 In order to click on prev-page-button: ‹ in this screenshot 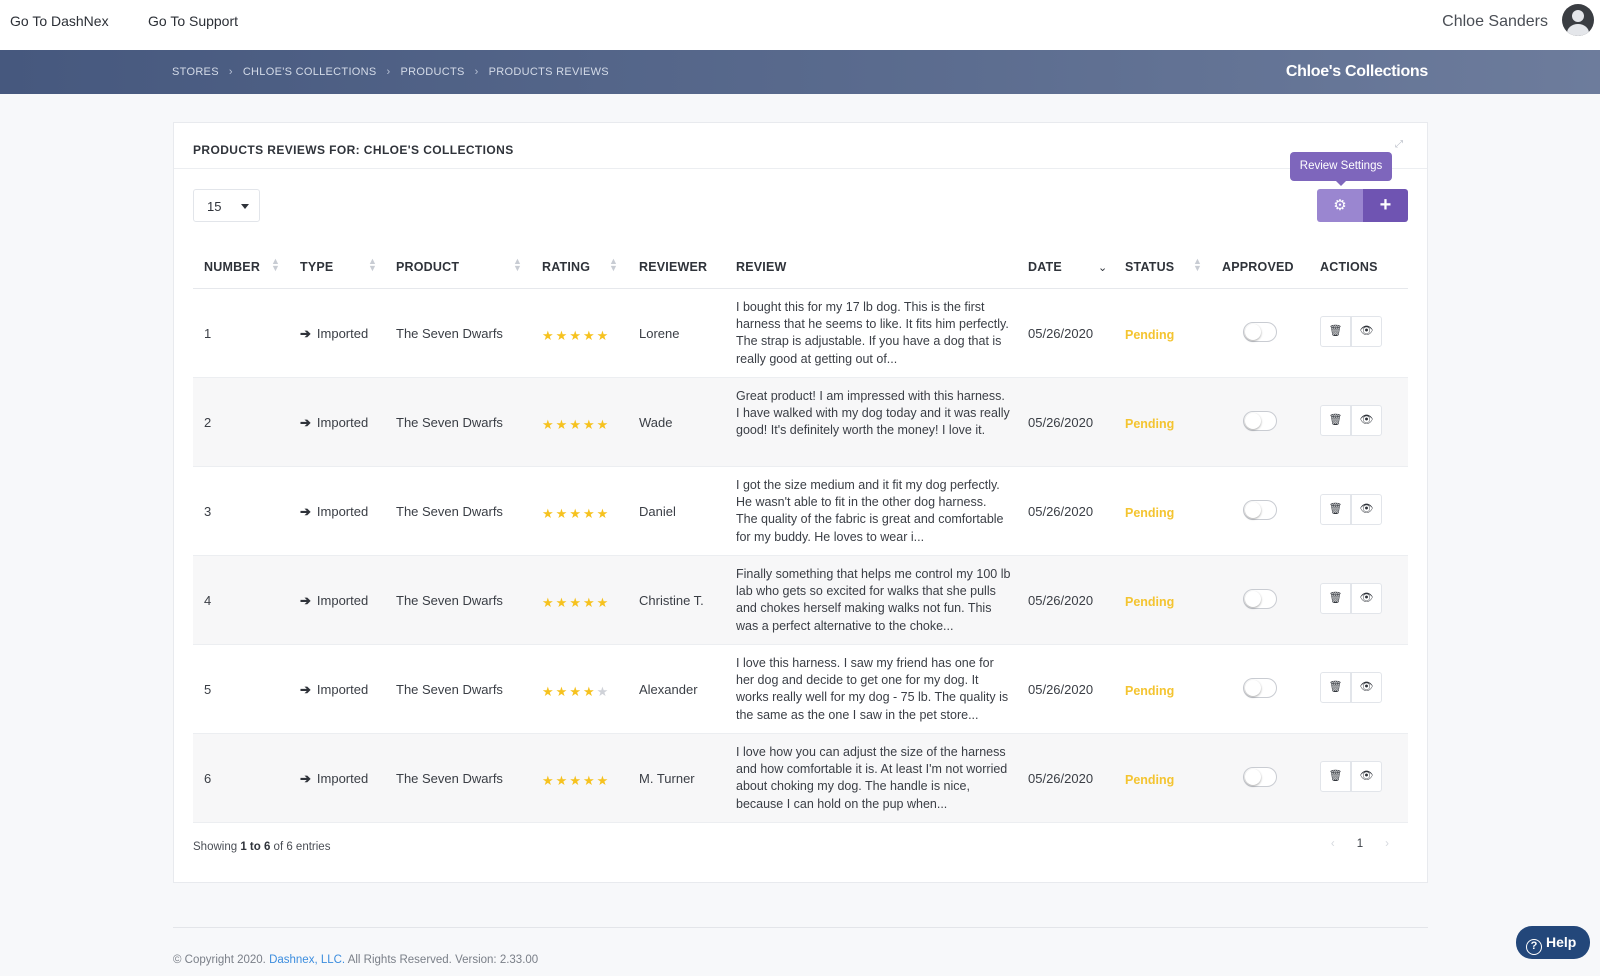, I will do `click(1333, 844)`.